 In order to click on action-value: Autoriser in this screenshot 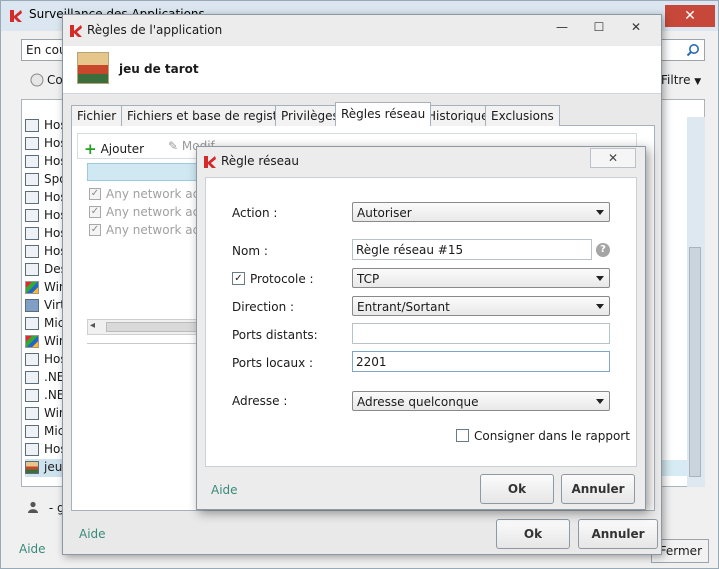, I will do `click(384, 213)`.